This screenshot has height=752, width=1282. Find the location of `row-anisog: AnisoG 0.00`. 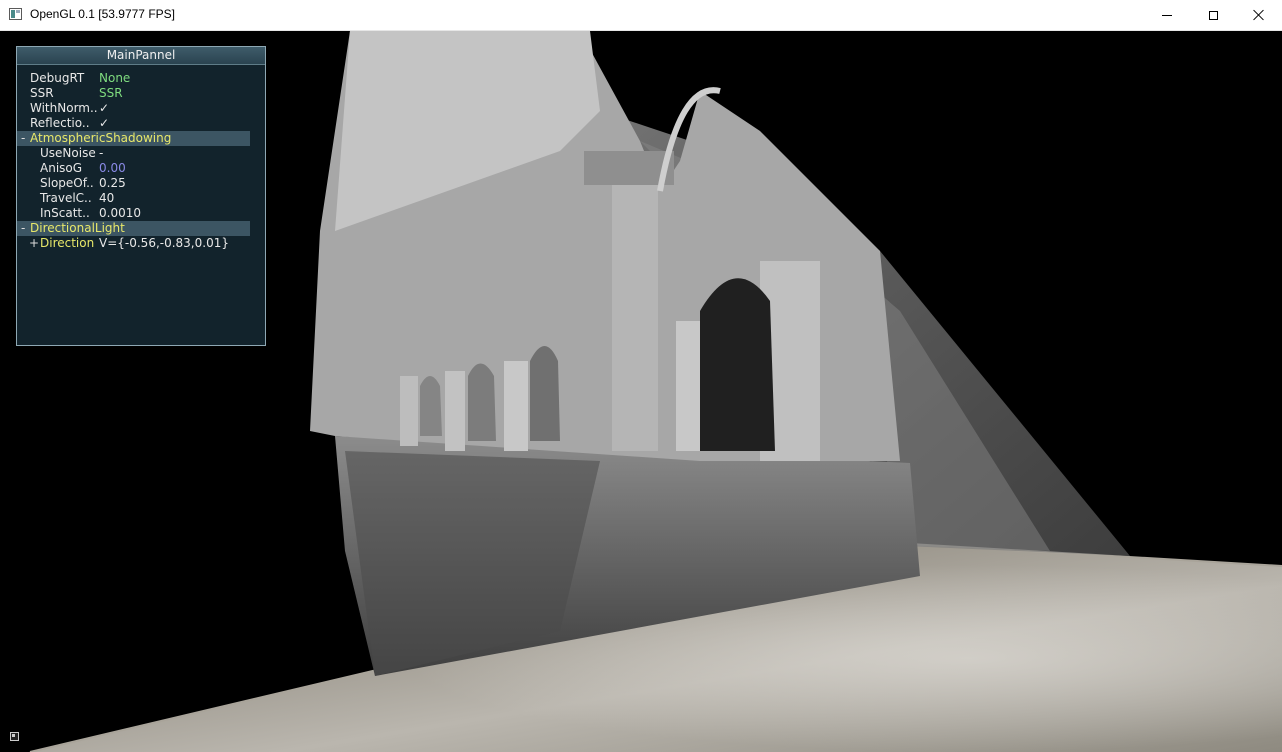

row-anisog: AnisoG 0.00 is located at coordinates (141, 168).